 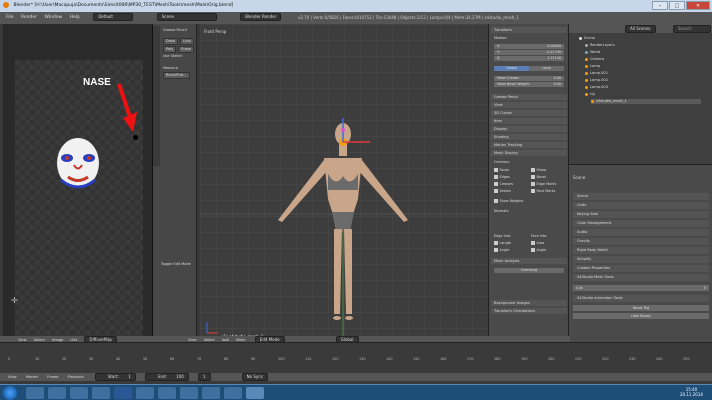 I want to click on edges-checkbox: Edges, so click(x=502, y=177).